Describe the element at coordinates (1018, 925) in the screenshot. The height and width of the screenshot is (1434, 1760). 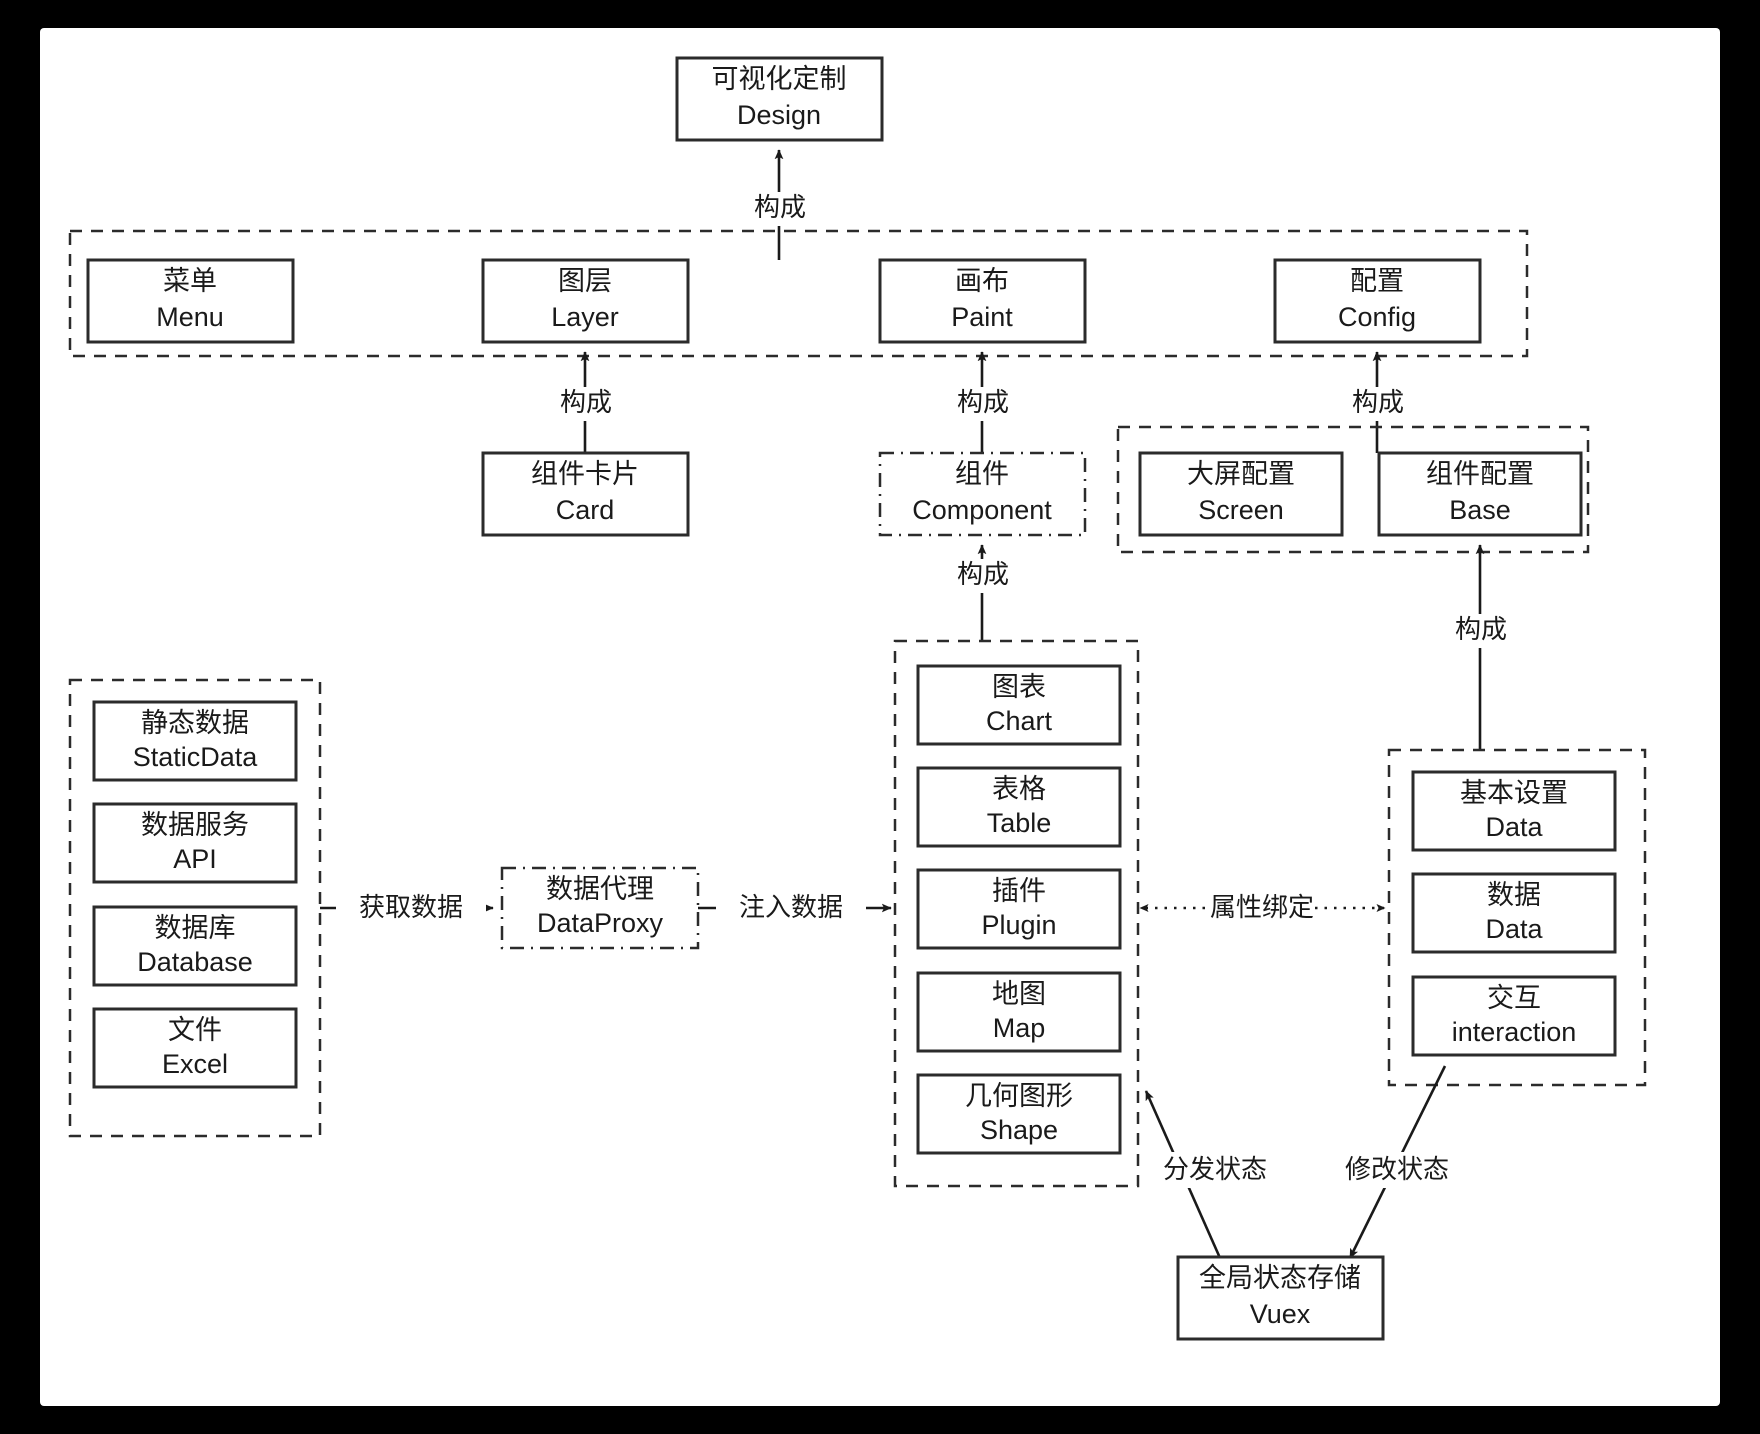
I see `plugin-label-en: Plugin` at that location.